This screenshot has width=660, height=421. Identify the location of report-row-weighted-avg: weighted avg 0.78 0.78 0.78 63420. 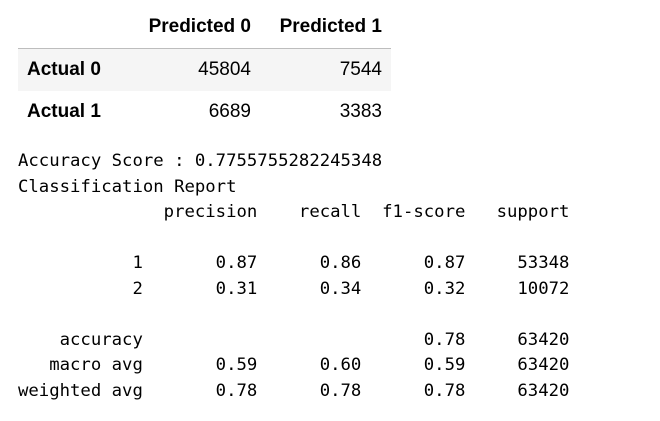
(294, 390).